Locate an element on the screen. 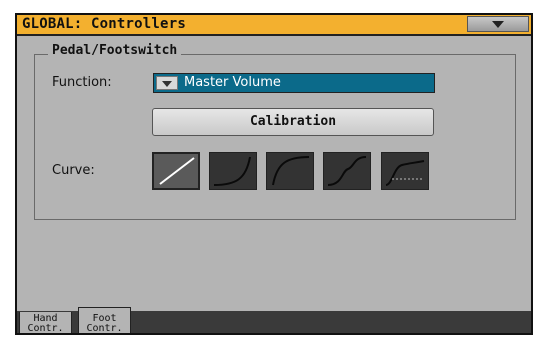 This screenshot has width=550, height=340. tab-foot-controllers: Foot Contr. is located at coordinates (104, 320).